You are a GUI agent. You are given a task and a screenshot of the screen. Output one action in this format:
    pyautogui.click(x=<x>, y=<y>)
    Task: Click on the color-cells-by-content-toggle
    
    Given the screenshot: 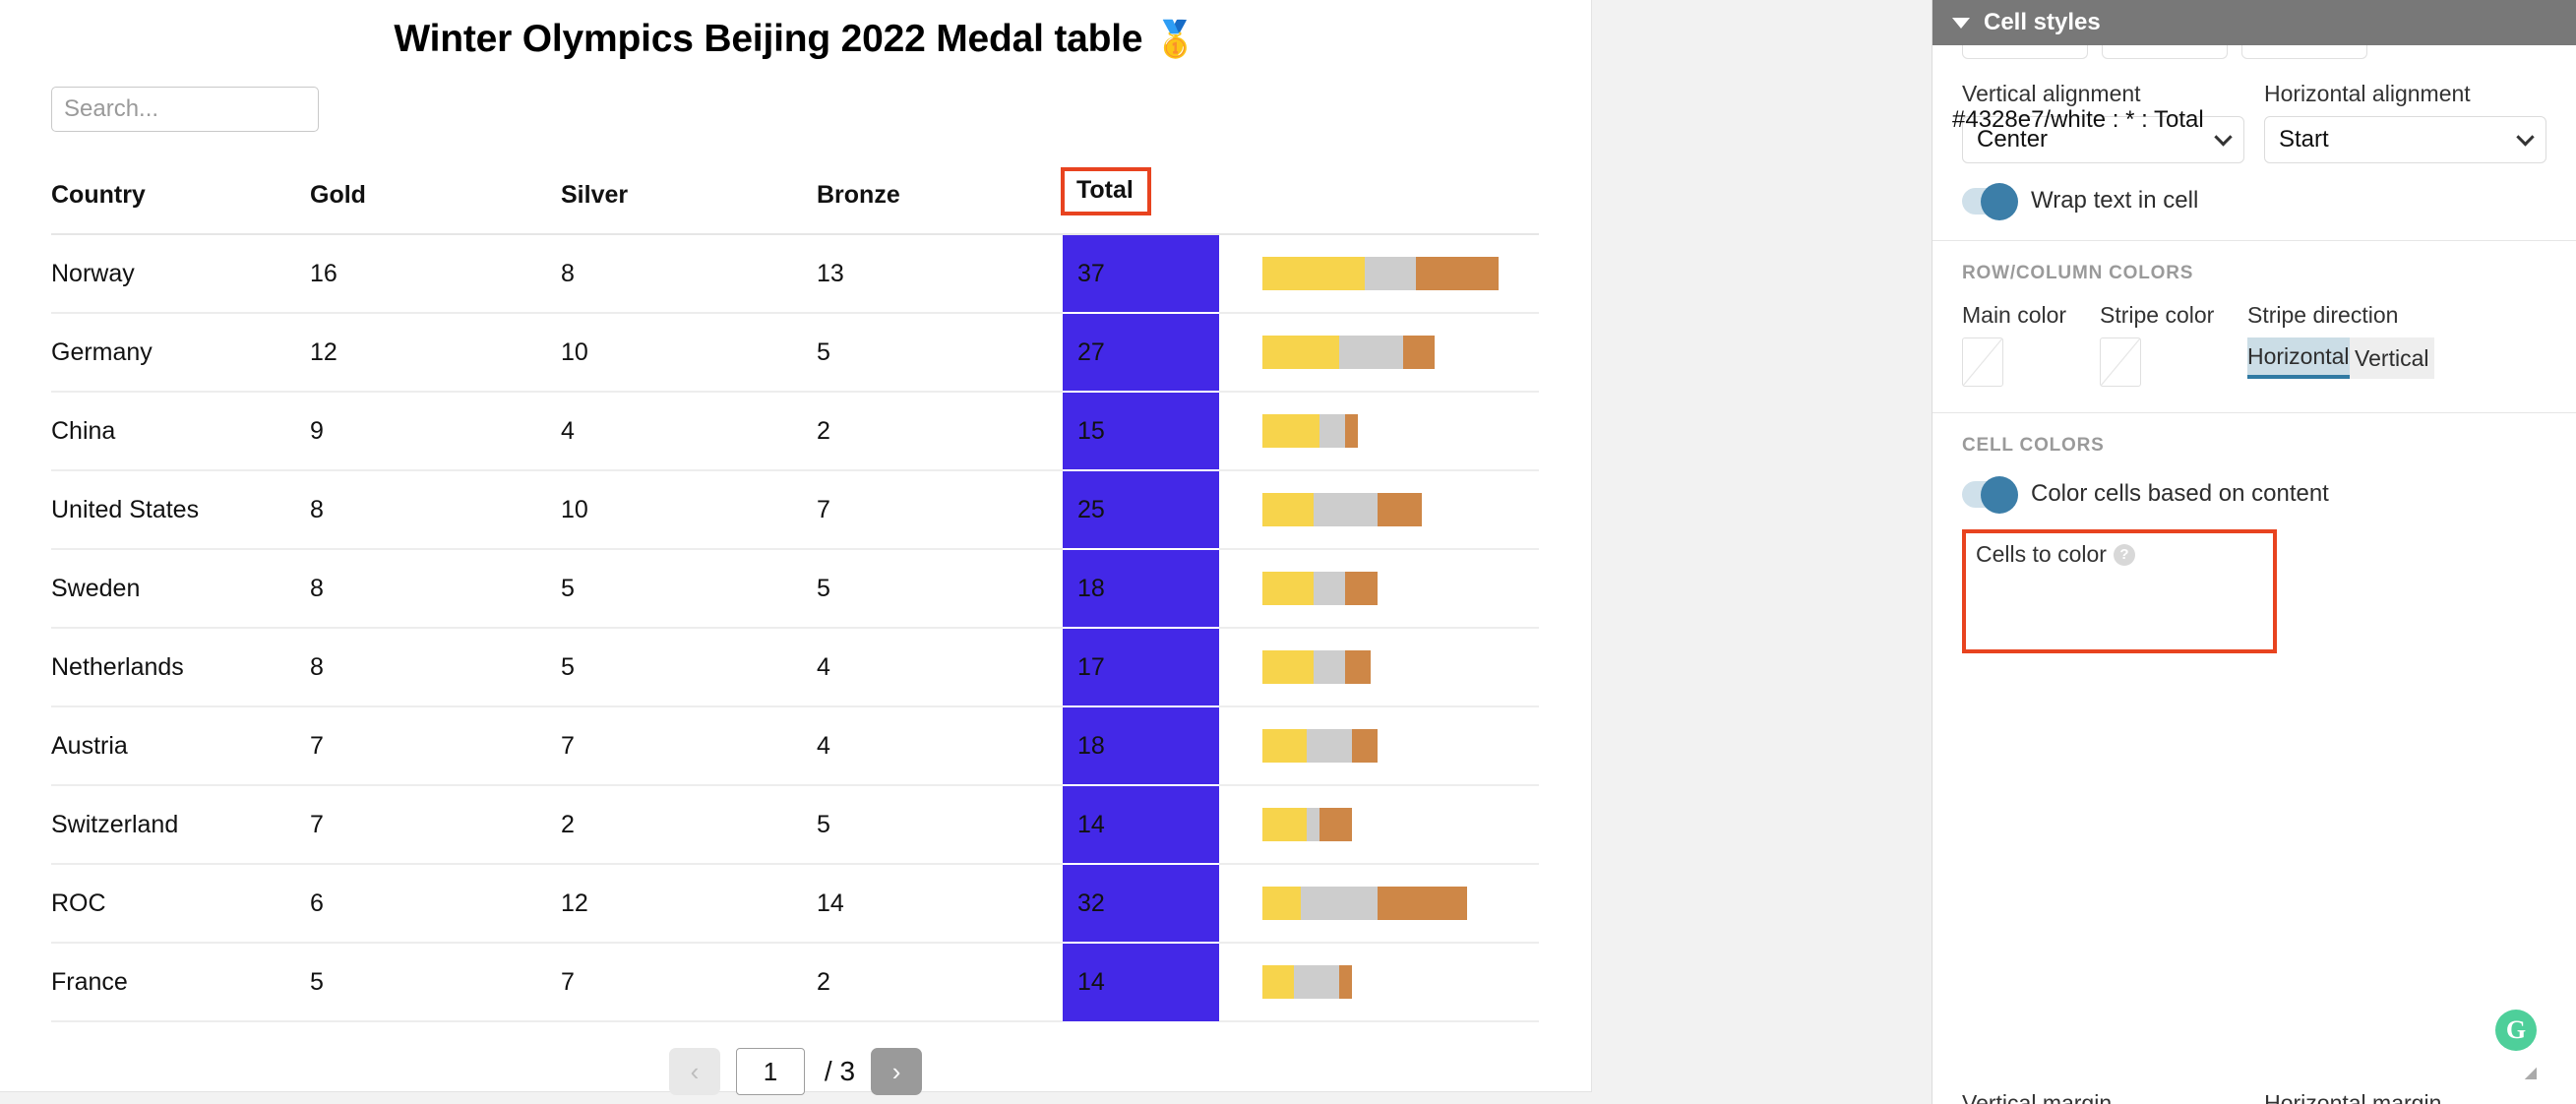 What is the action you would take?
    pyautogui.click(x=1990, y=494)
    